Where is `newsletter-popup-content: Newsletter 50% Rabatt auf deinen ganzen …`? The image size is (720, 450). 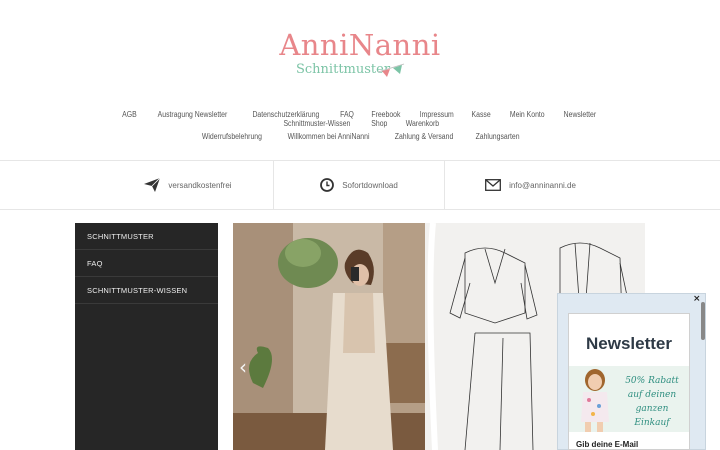 newsletter-popup-content: Newsletter 50% Rabatt auf deinen ganzen … is located at coordinates (629, 381).